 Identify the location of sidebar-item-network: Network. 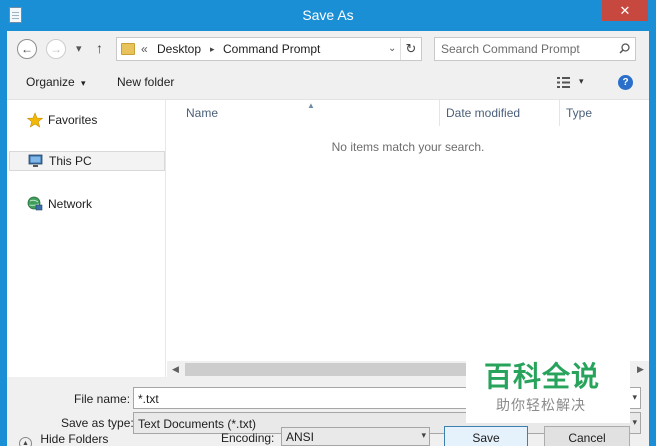
(87, 204).